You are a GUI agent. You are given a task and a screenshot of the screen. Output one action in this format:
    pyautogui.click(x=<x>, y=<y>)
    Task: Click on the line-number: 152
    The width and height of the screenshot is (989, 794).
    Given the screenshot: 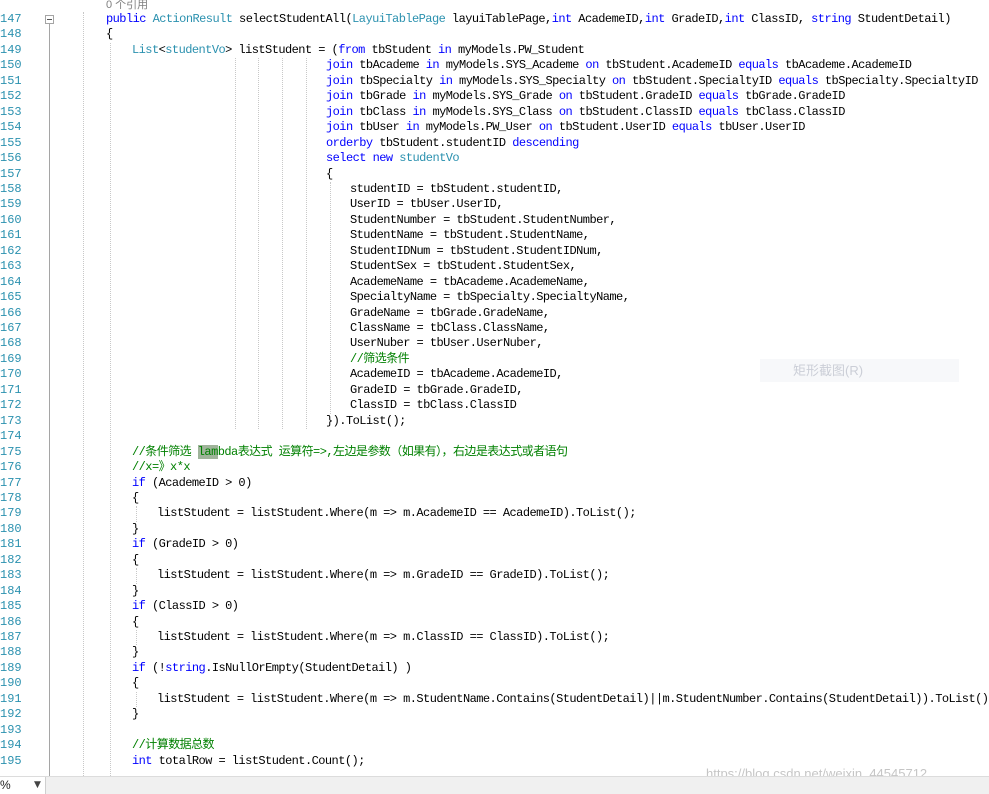 What is the action you would take?
    pyautogui.click(x=11, y=96)
    